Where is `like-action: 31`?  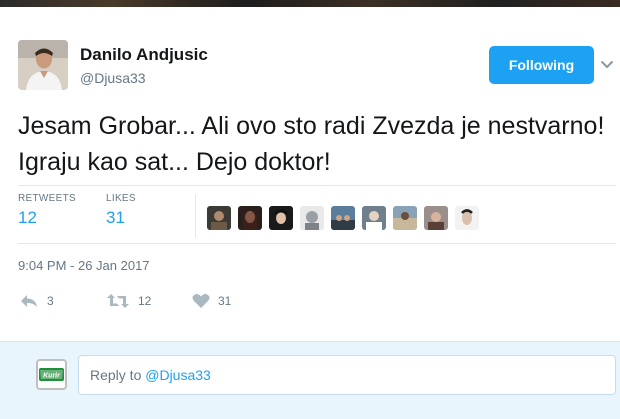 like-action: 31 is located at coordinates (211, 301).